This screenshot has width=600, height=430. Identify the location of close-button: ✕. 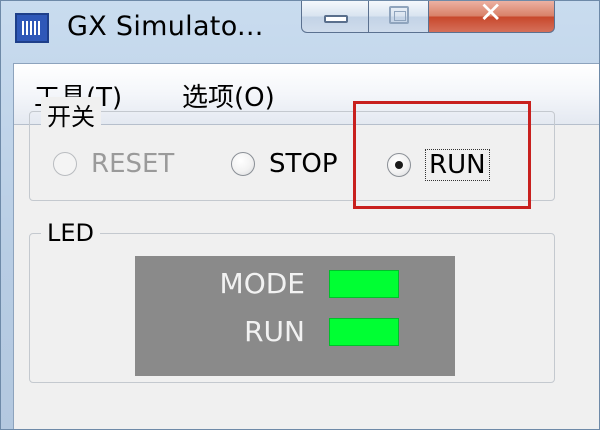
(492, 17).